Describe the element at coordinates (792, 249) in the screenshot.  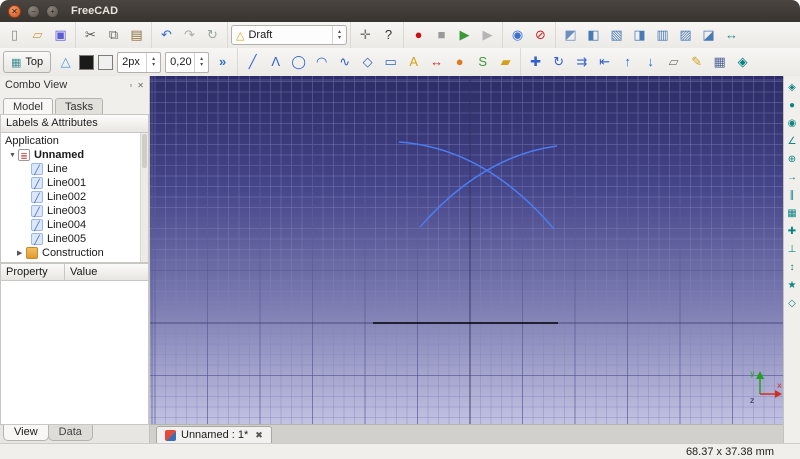
I see `snap-perpendicular-icon: ⊥` at that location.